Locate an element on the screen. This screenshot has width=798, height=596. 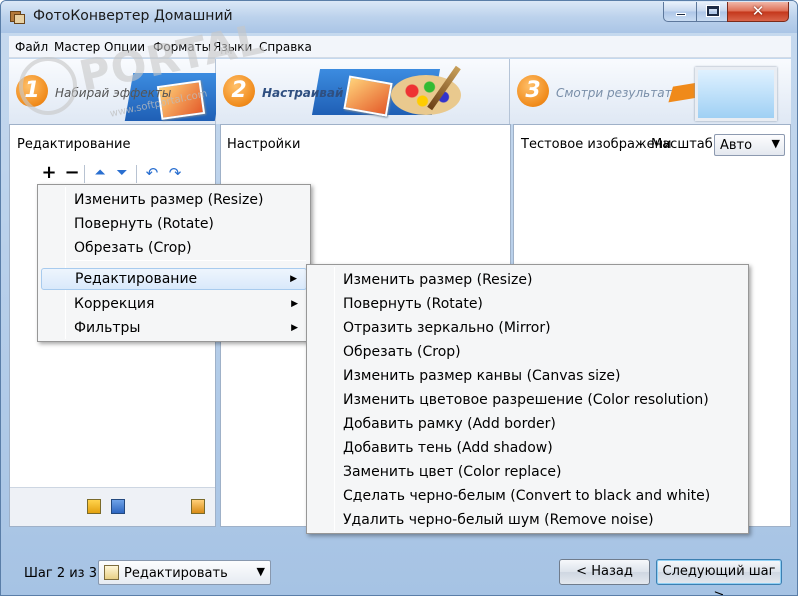
maximize-button is located at coordinates (712, 12).